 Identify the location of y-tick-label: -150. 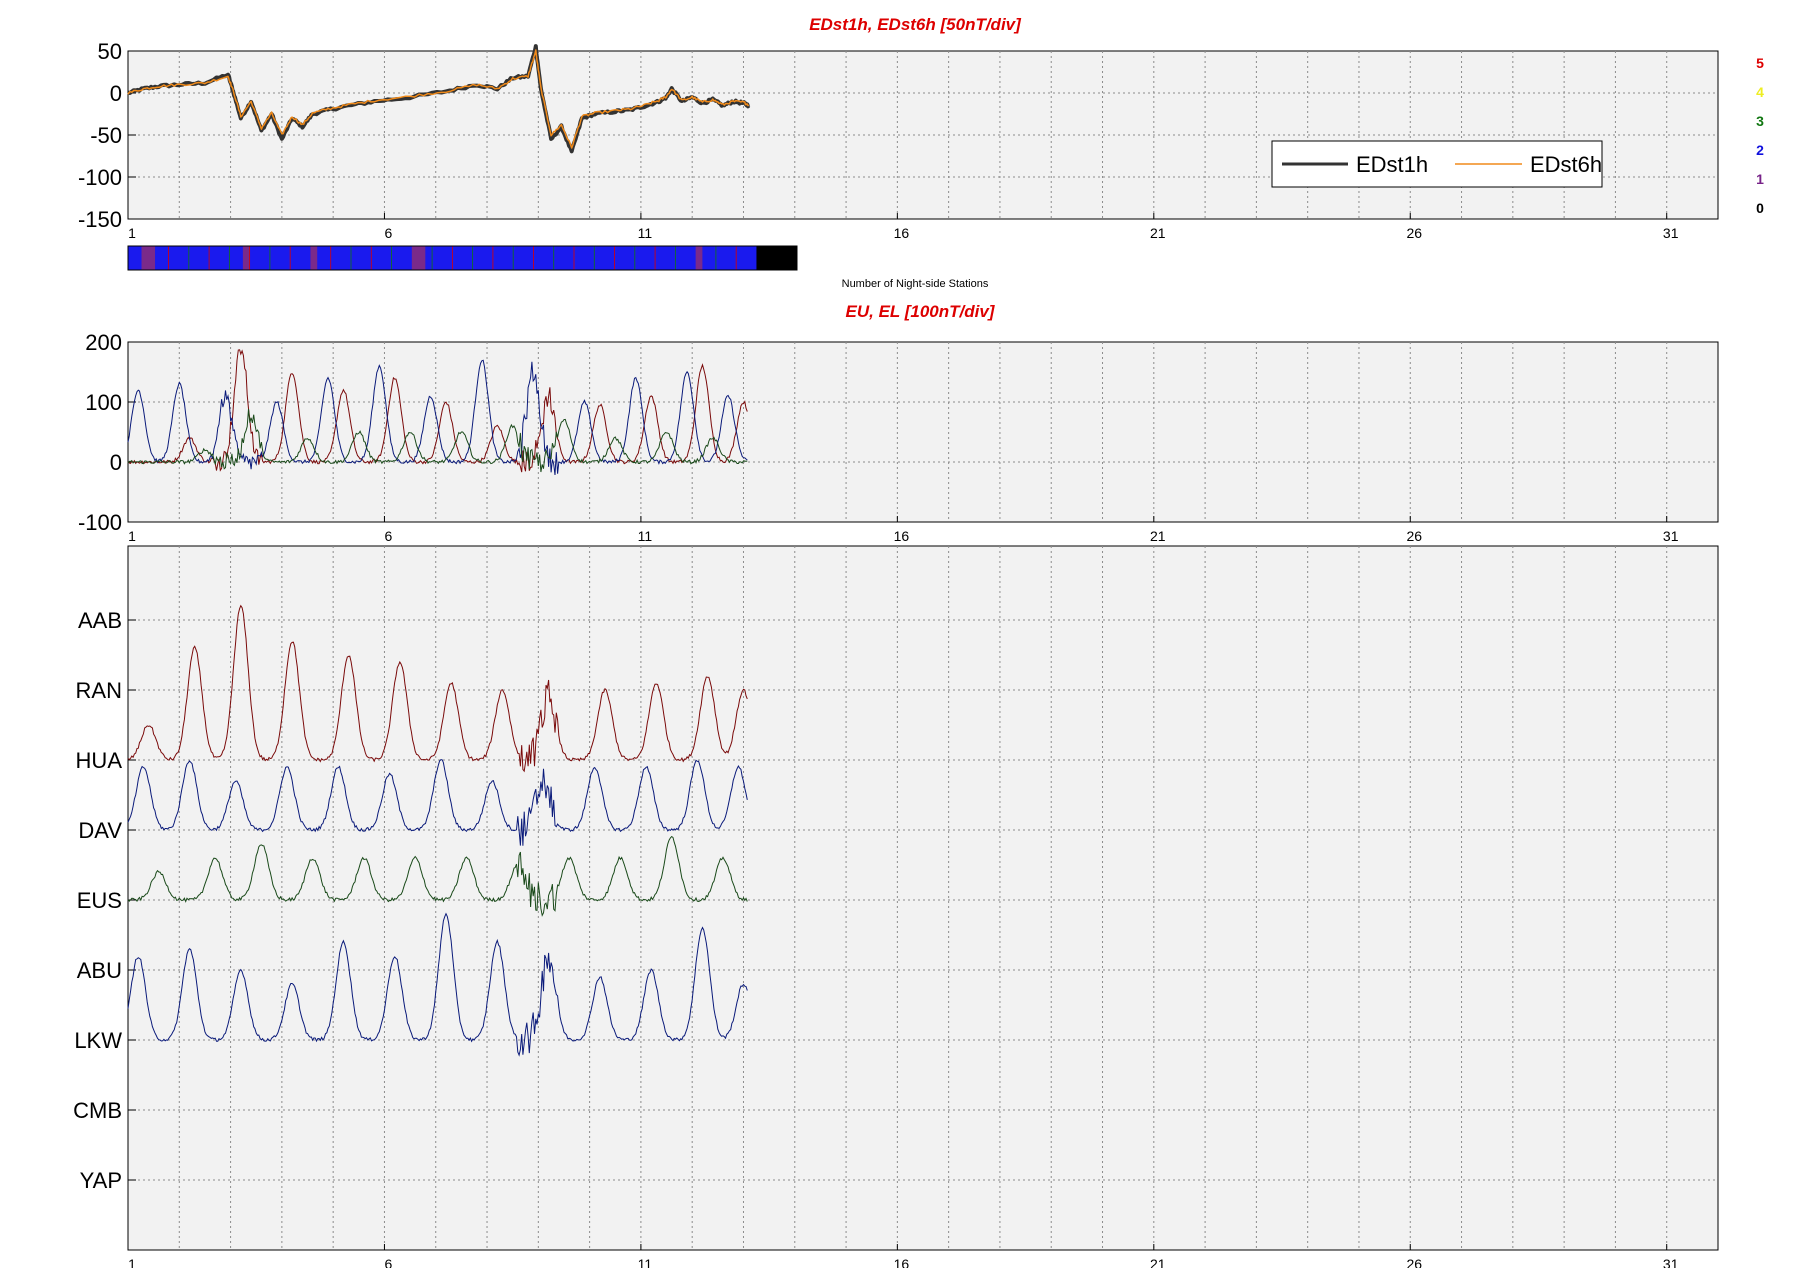
(100, 219).